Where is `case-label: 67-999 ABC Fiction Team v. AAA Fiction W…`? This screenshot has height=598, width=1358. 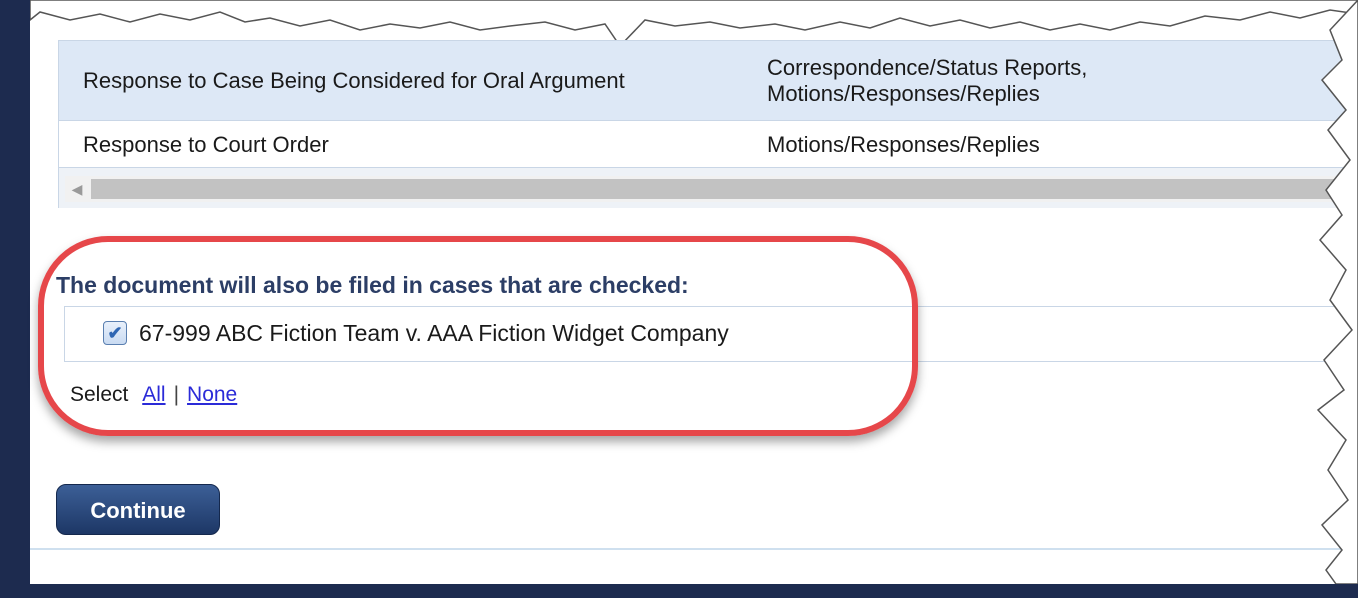 case-label: 67-999 ABC Fiction Team v. AAA Fiction W… is located at coordinates (434, 333).